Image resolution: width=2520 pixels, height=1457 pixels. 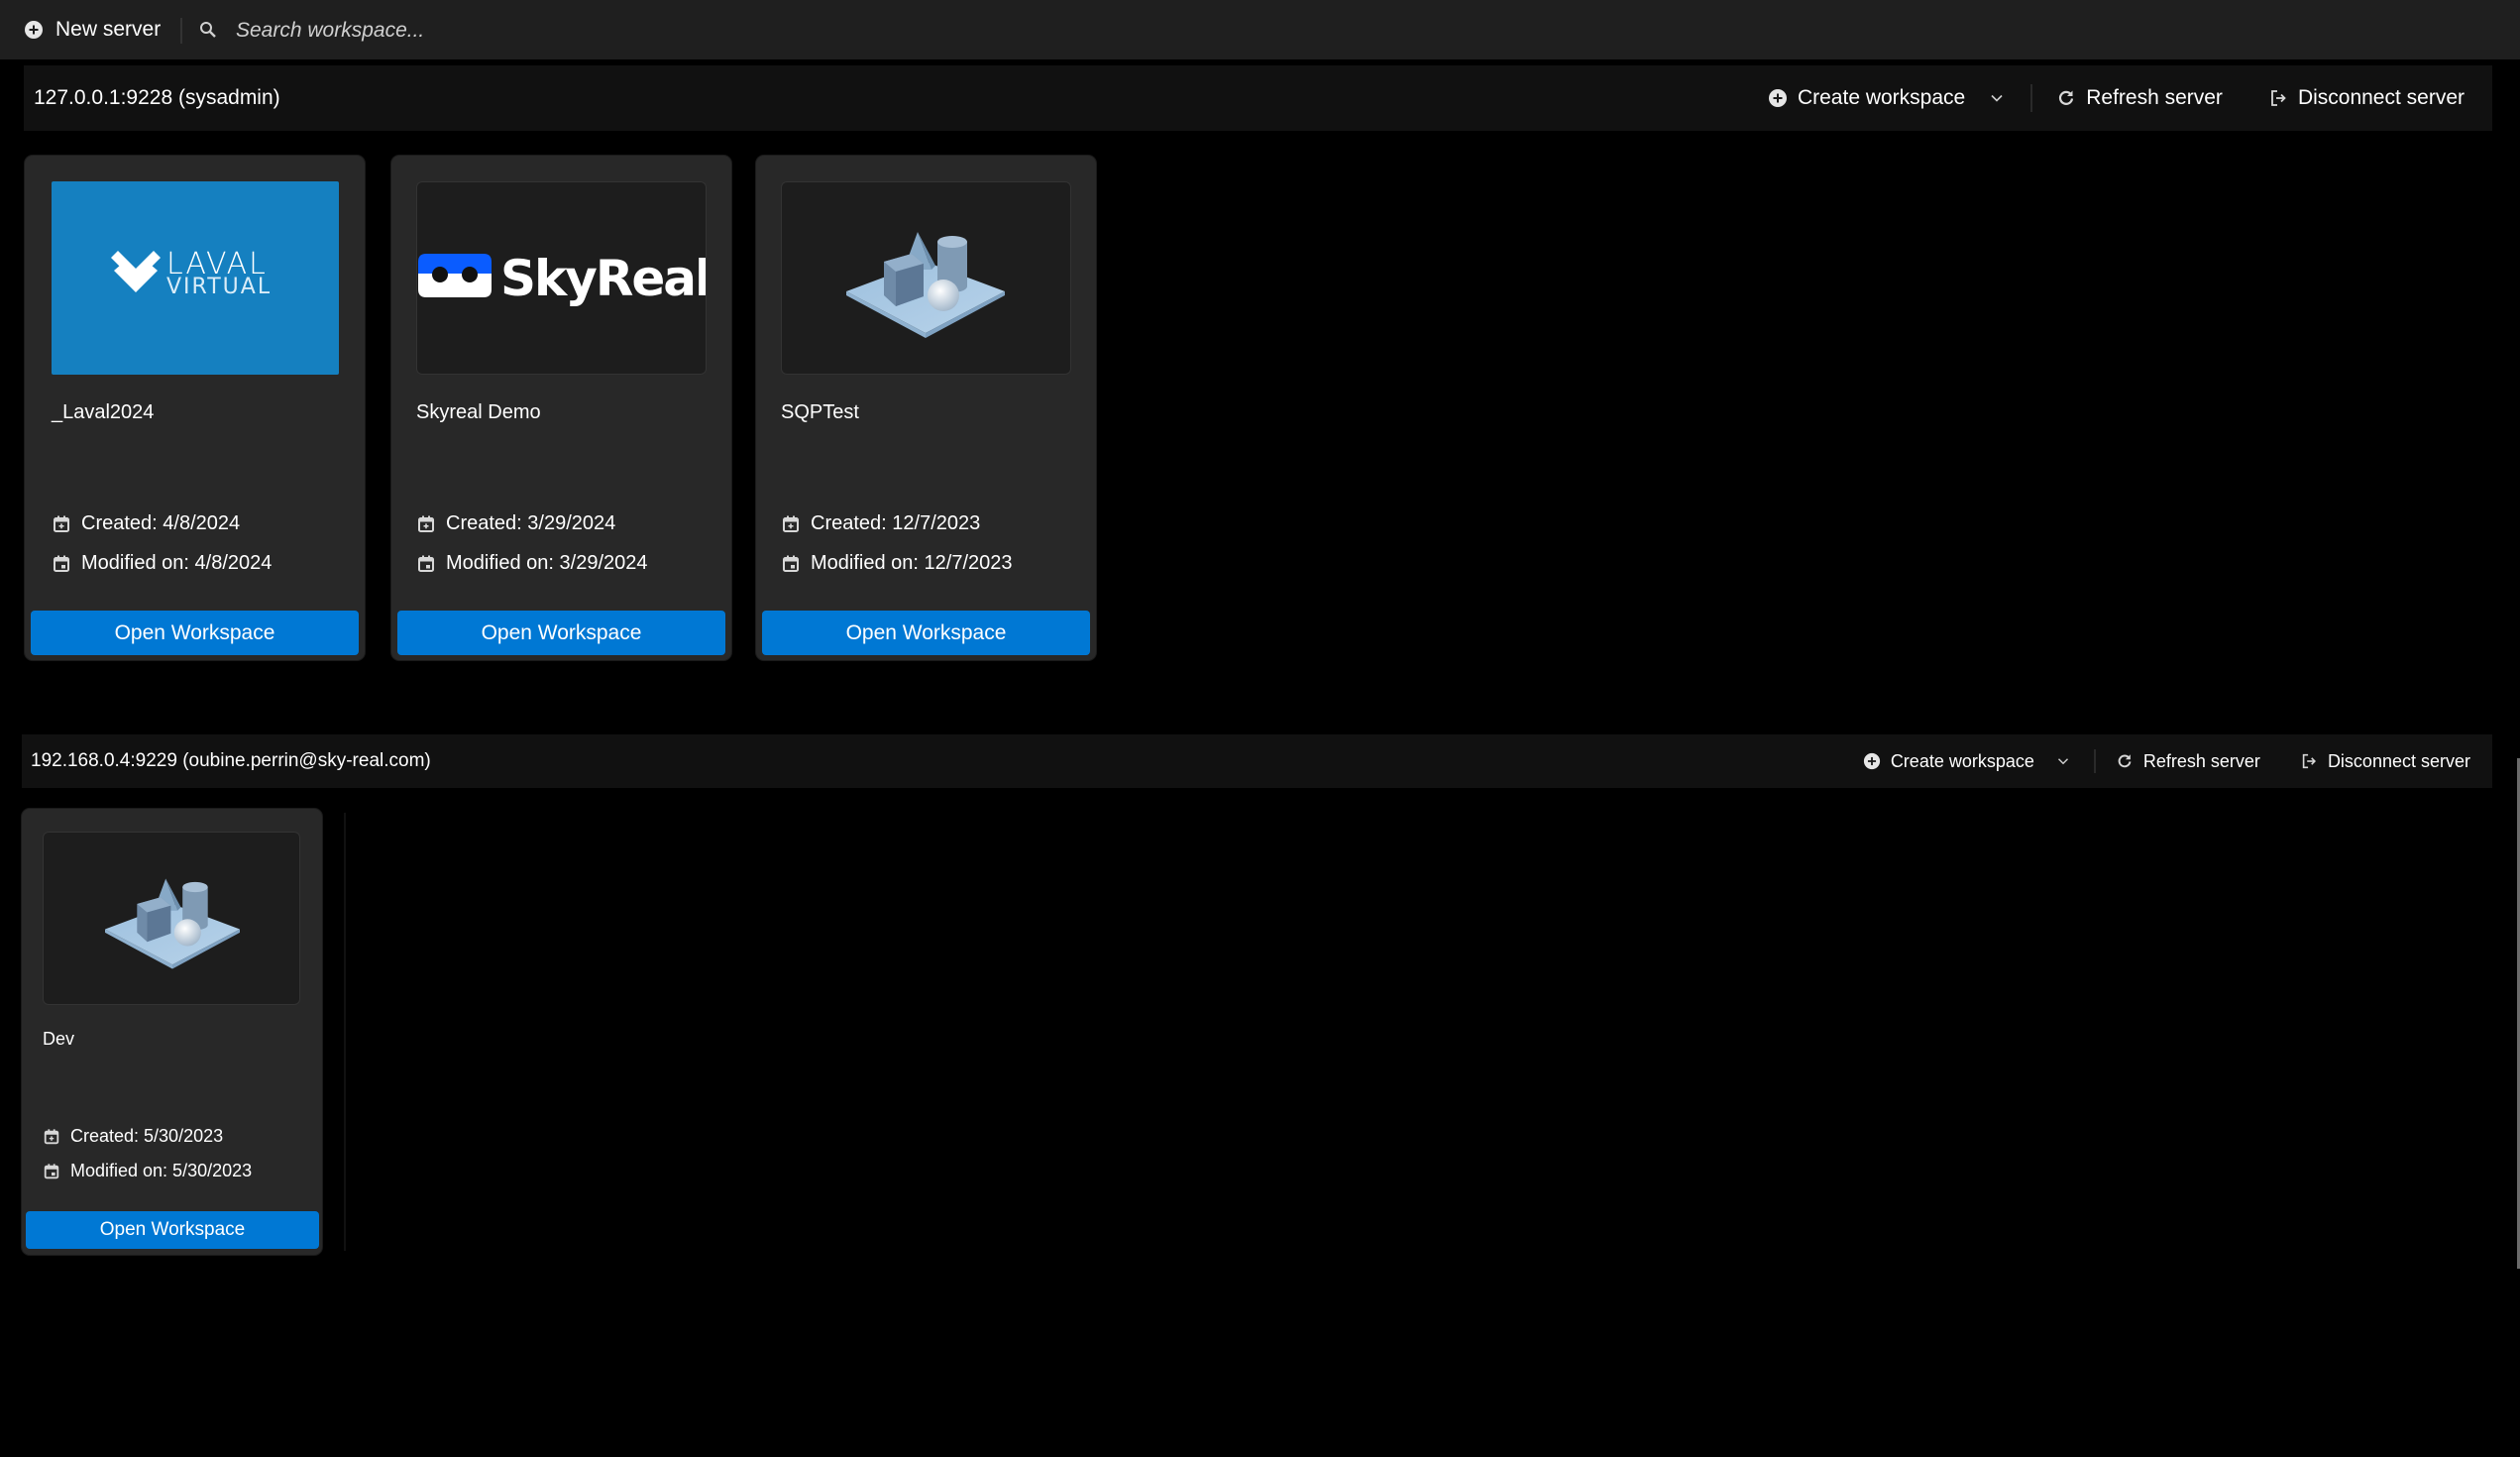 I want to click on created-text: Created: 5/30/2023, so click(x=147, y=1136).